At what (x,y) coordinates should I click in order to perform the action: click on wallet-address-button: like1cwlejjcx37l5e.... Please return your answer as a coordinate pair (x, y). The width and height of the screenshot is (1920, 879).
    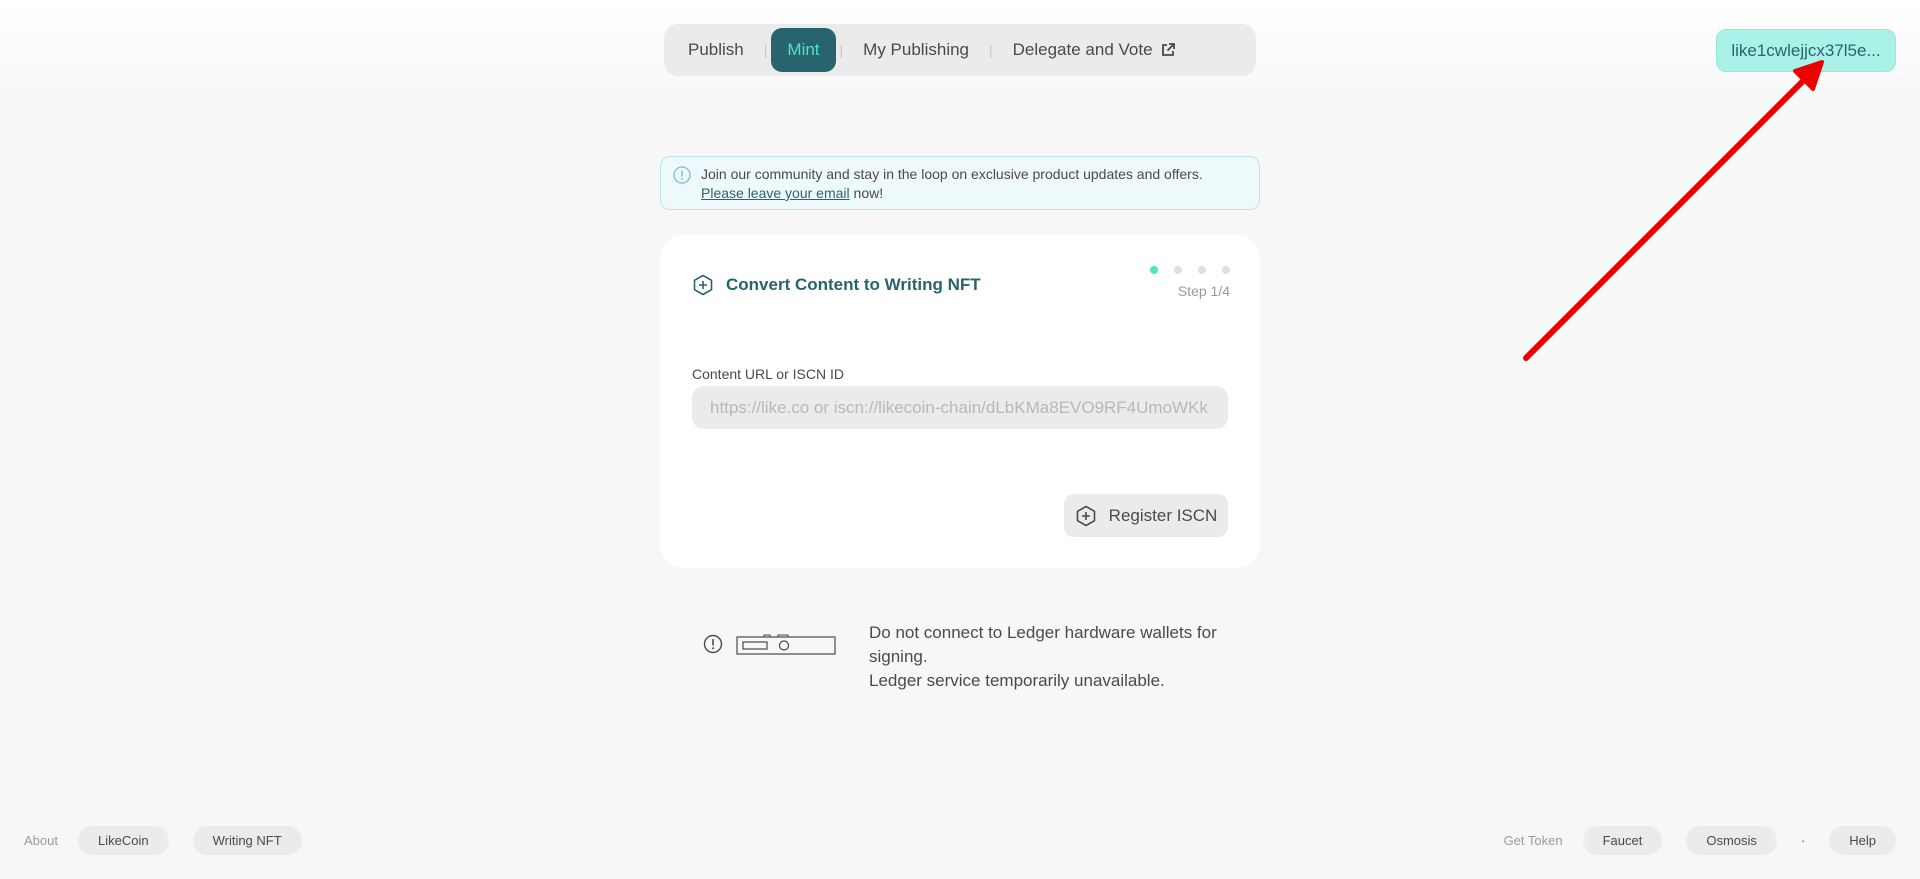
    Looking at the image, I should click on (1806, 50).